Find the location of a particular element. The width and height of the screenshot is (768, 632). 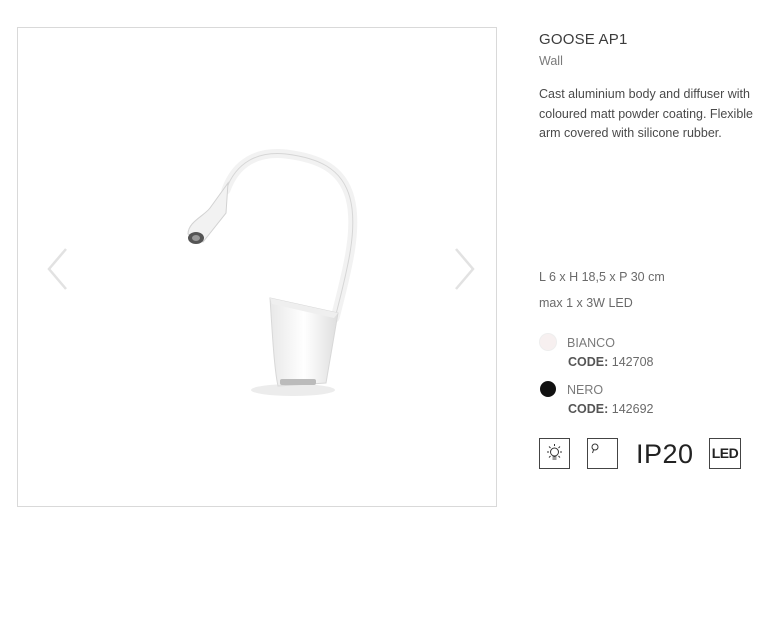

variant-bianco: BIANCO CODE: 142708 is located at coordinates (653, 354).